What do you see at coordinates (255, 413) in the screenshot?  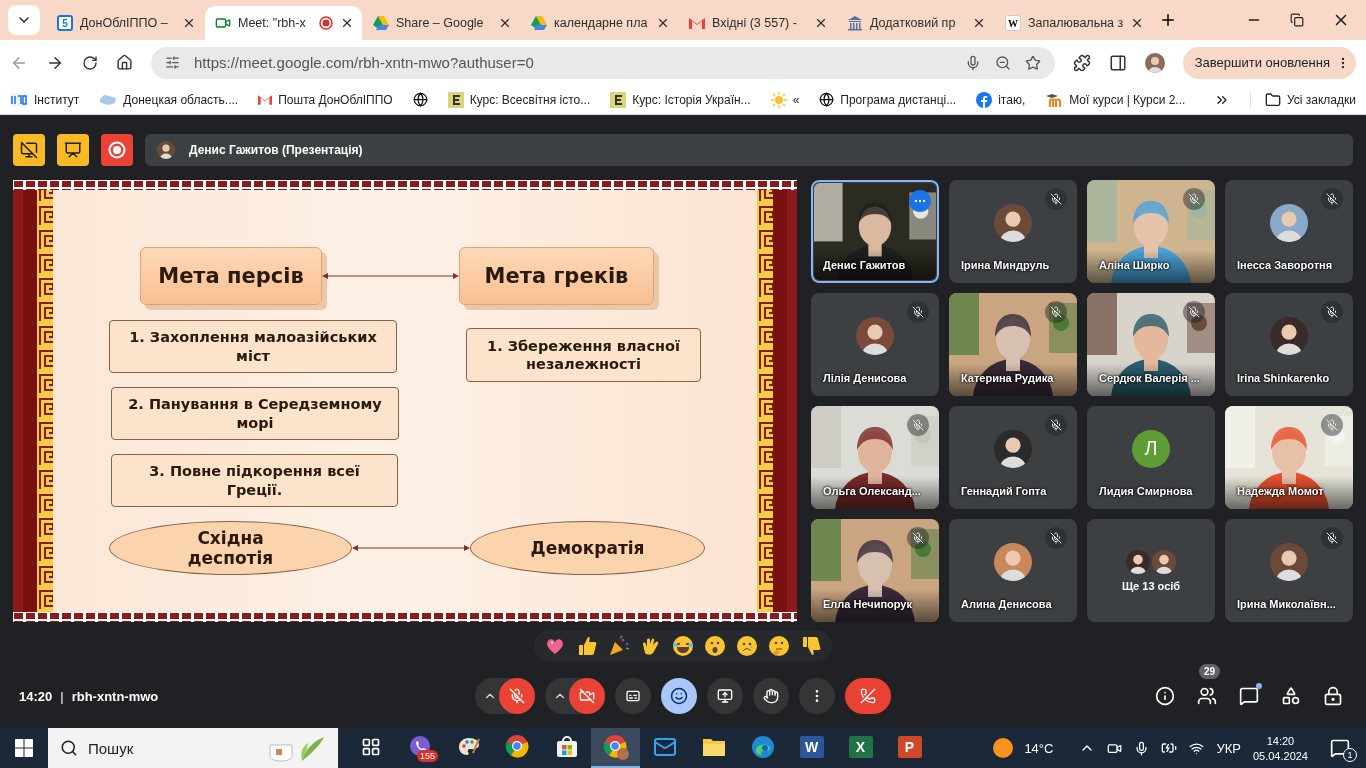 I see `slide-text-box: 2. Панування в Середземному морі` at bounding box center [255, 413].